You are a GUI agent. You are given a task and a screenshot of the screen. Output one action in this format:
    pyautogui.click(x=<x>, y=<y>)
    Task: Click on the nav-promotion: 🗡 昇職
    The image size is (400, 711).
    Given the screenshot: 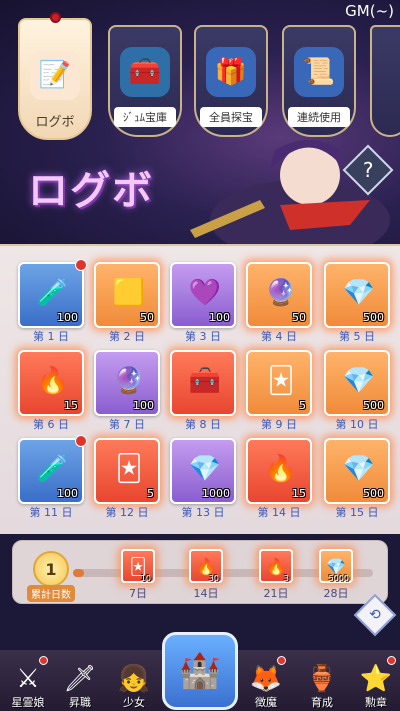 What is the action you would take?
    pyautogui.click(x=80, y=682)
    